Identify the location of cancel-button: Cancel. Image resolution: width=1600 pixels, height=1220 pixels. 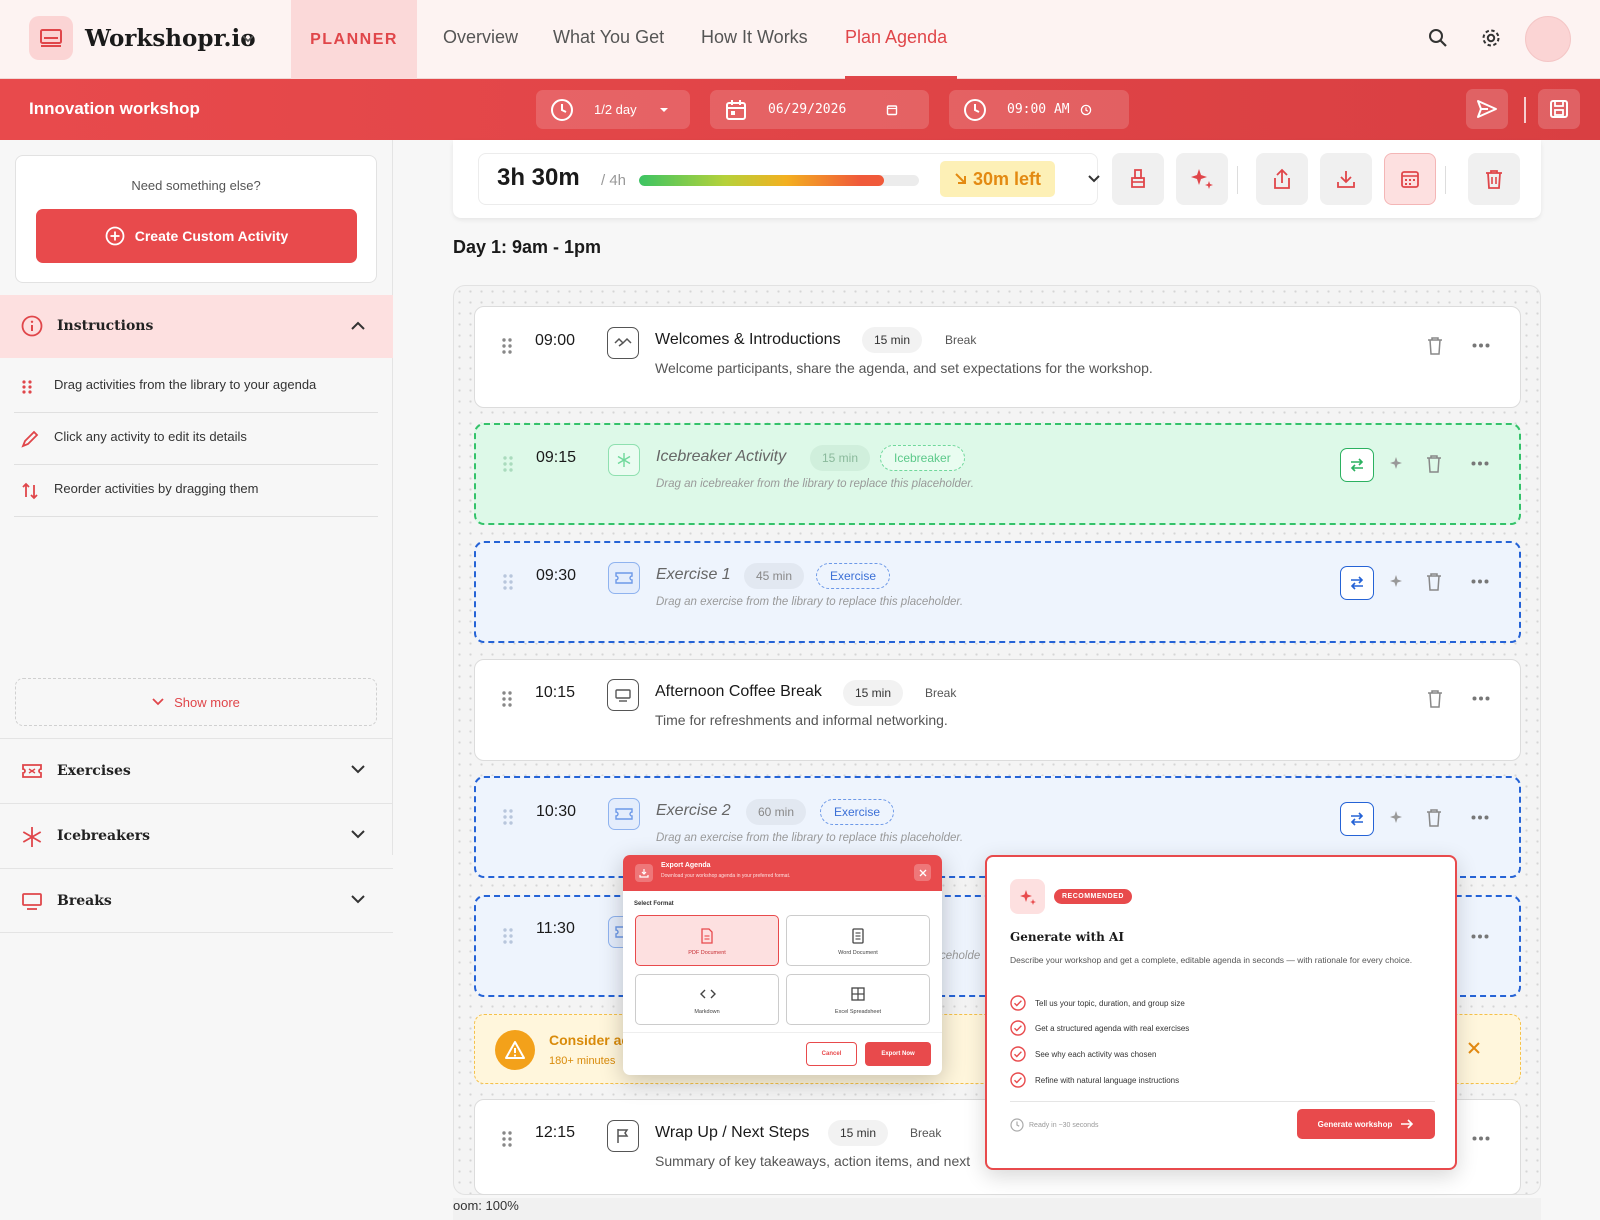
(831, 1054).